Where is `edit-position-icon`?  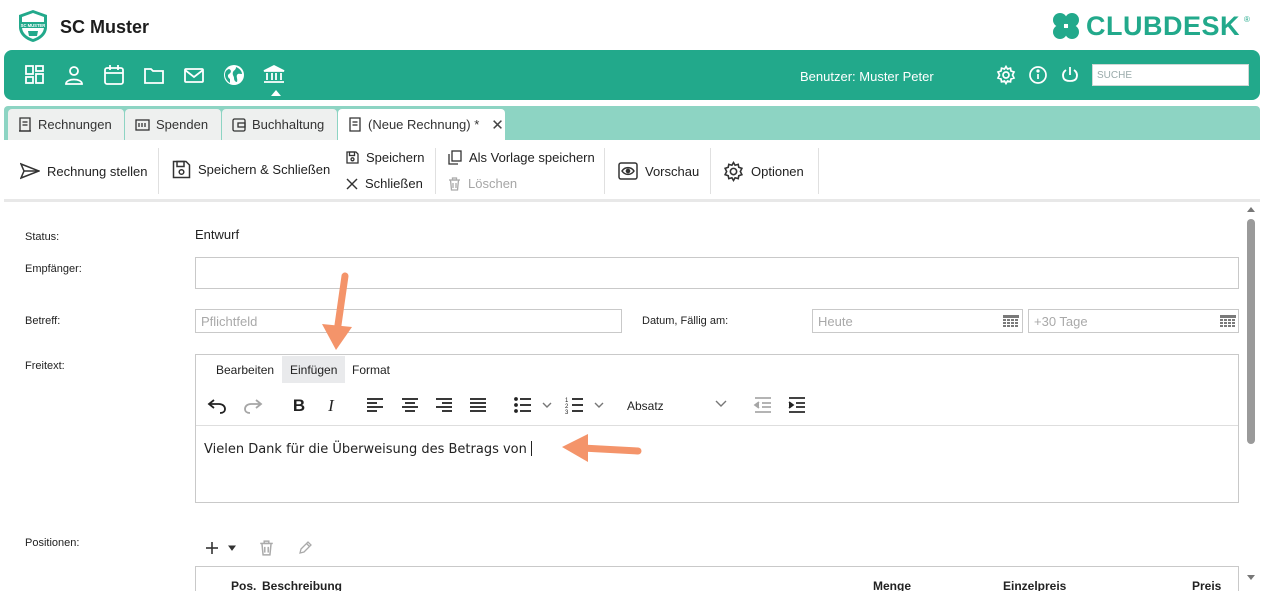
edit-position-icon is located at coordinates (305, 548).